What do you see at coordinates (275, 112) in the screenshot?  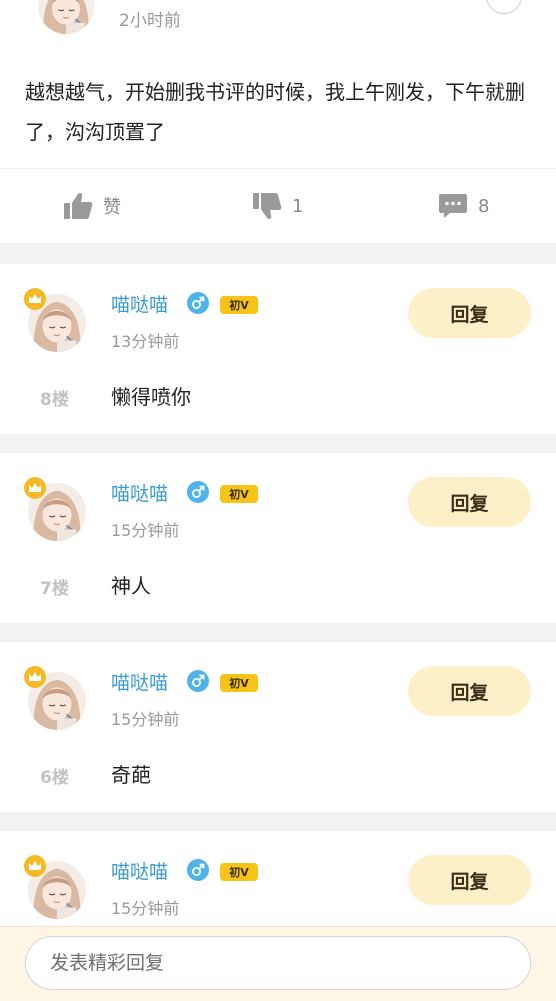 I see `post-body: 越想越气，开始删我书评的时候，我上午刚发，下午就删了，沟沟顶置了` at bounding box center [275, 112].